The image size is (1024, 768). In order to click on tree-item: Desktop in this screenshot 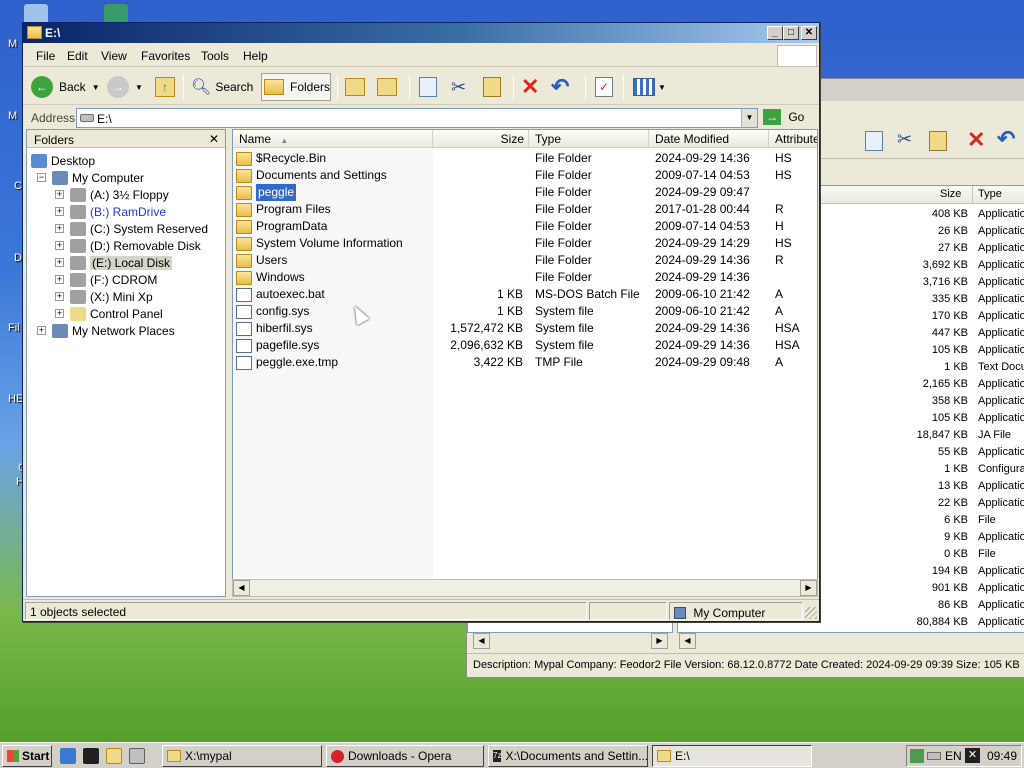, I will do `click(63, 160)`.